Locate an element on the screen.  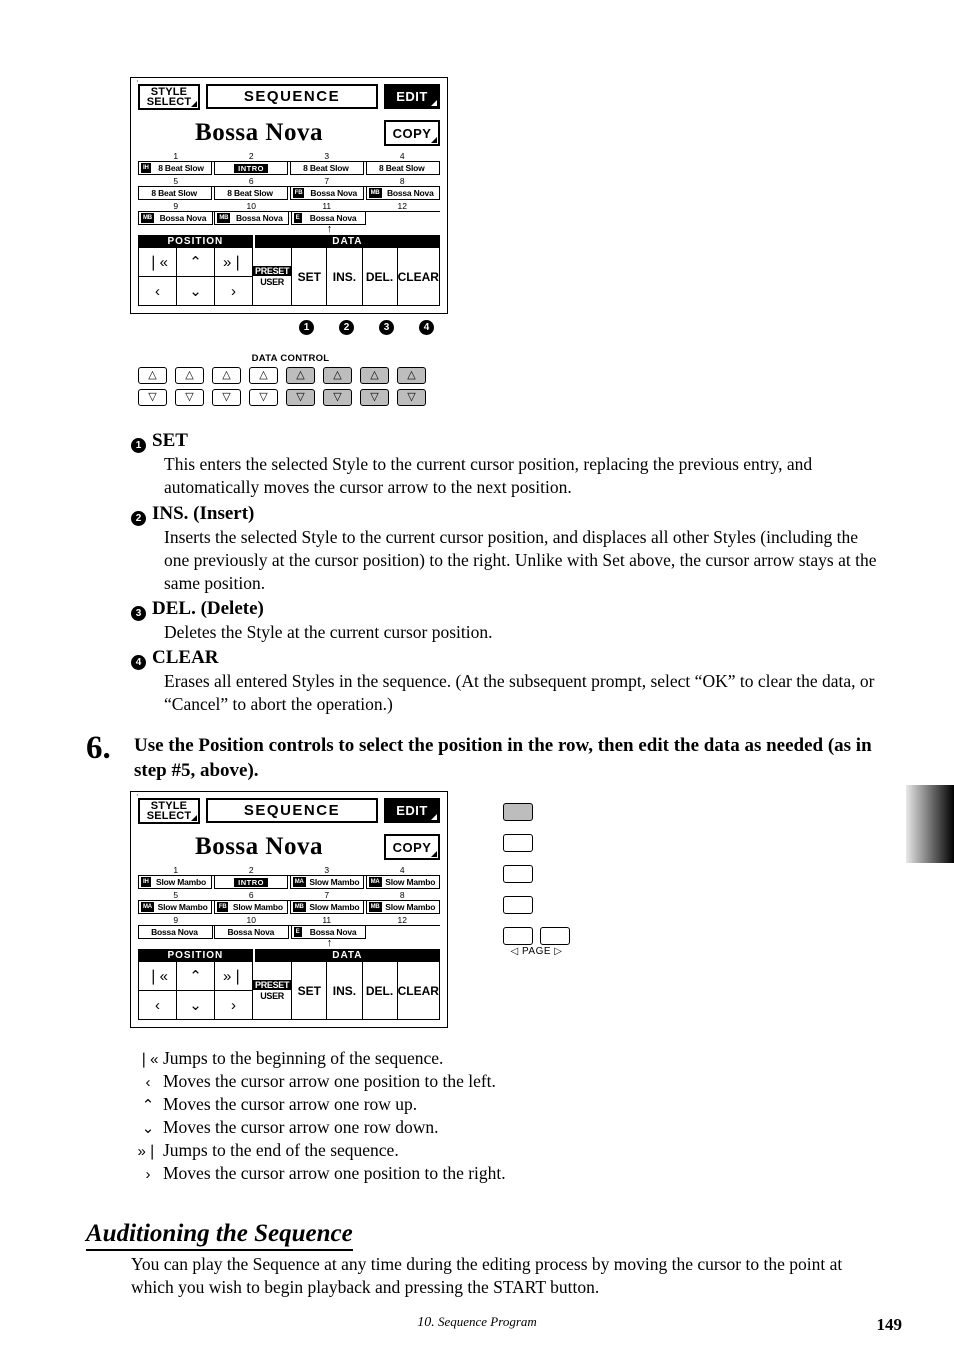
position-number: 3 is located at coordinates (327, 870).